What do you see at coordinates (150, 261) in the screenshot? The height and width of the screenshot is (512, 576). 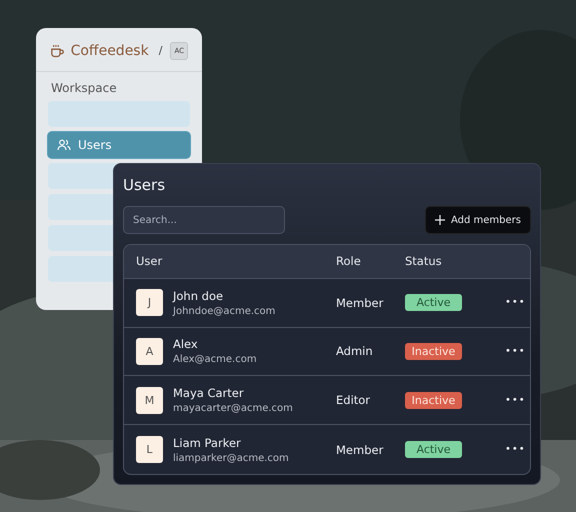 I see `column-header: User` at bounding box center [150, 261].